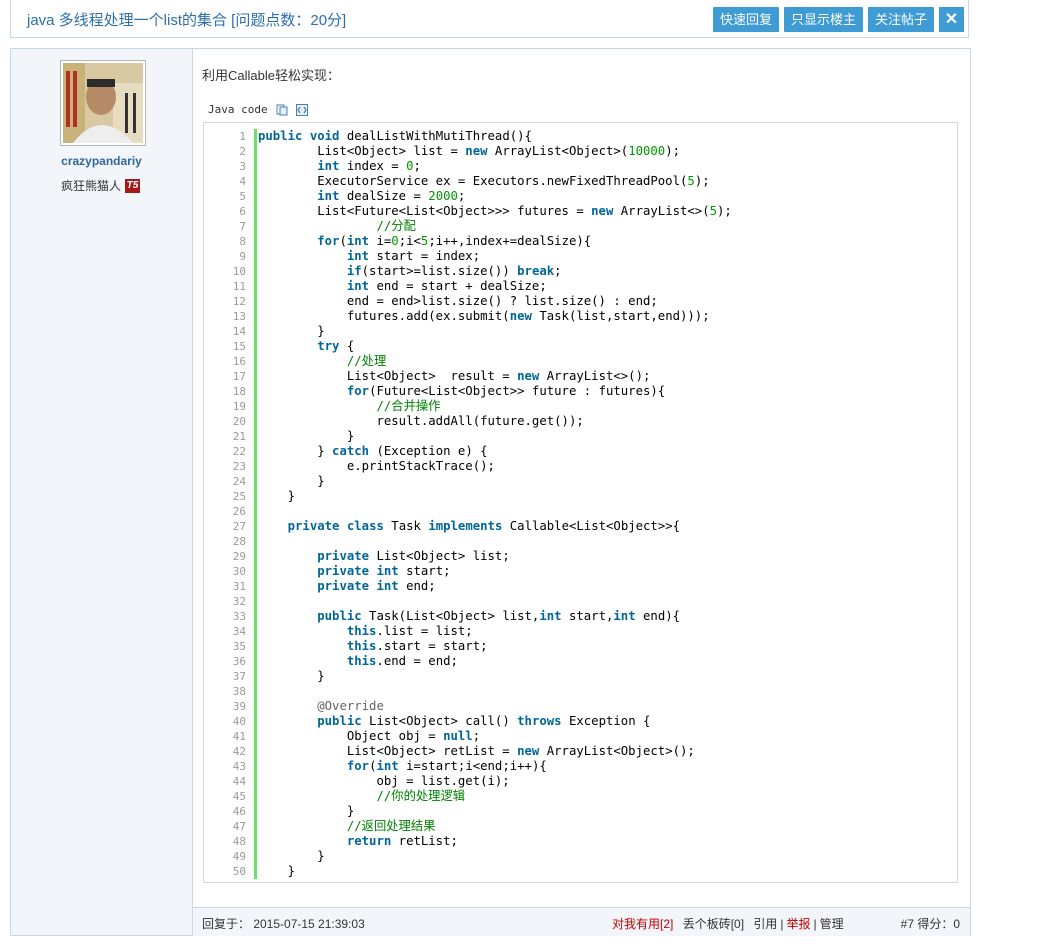 The width and height of the screenshot is (1051, 944). Describe the element at coordinates (373, 451) in the screenshot. I see `code-line: } catch (Exception e) {` at that location.